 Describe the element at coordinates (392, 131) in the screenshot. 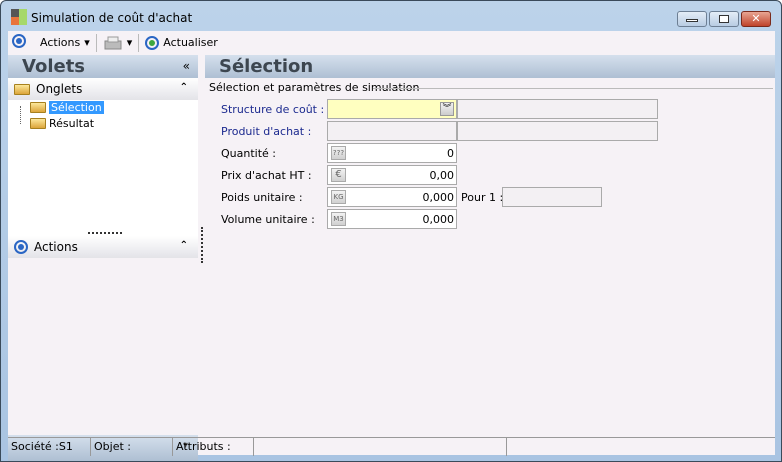

I see `produit-achat-input` at that location.